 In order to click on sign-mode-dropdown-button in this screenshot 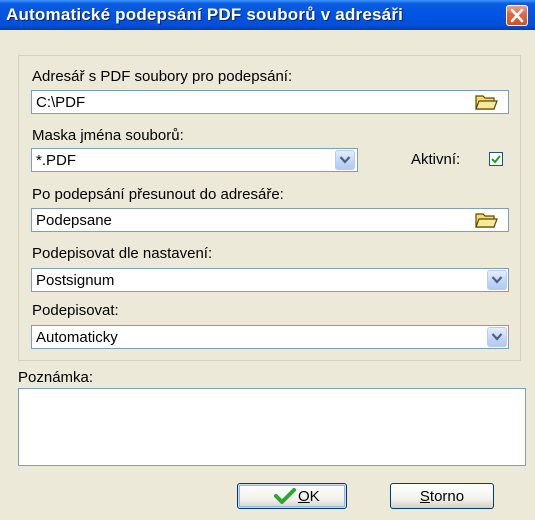, I will do `click(497, 337)`.